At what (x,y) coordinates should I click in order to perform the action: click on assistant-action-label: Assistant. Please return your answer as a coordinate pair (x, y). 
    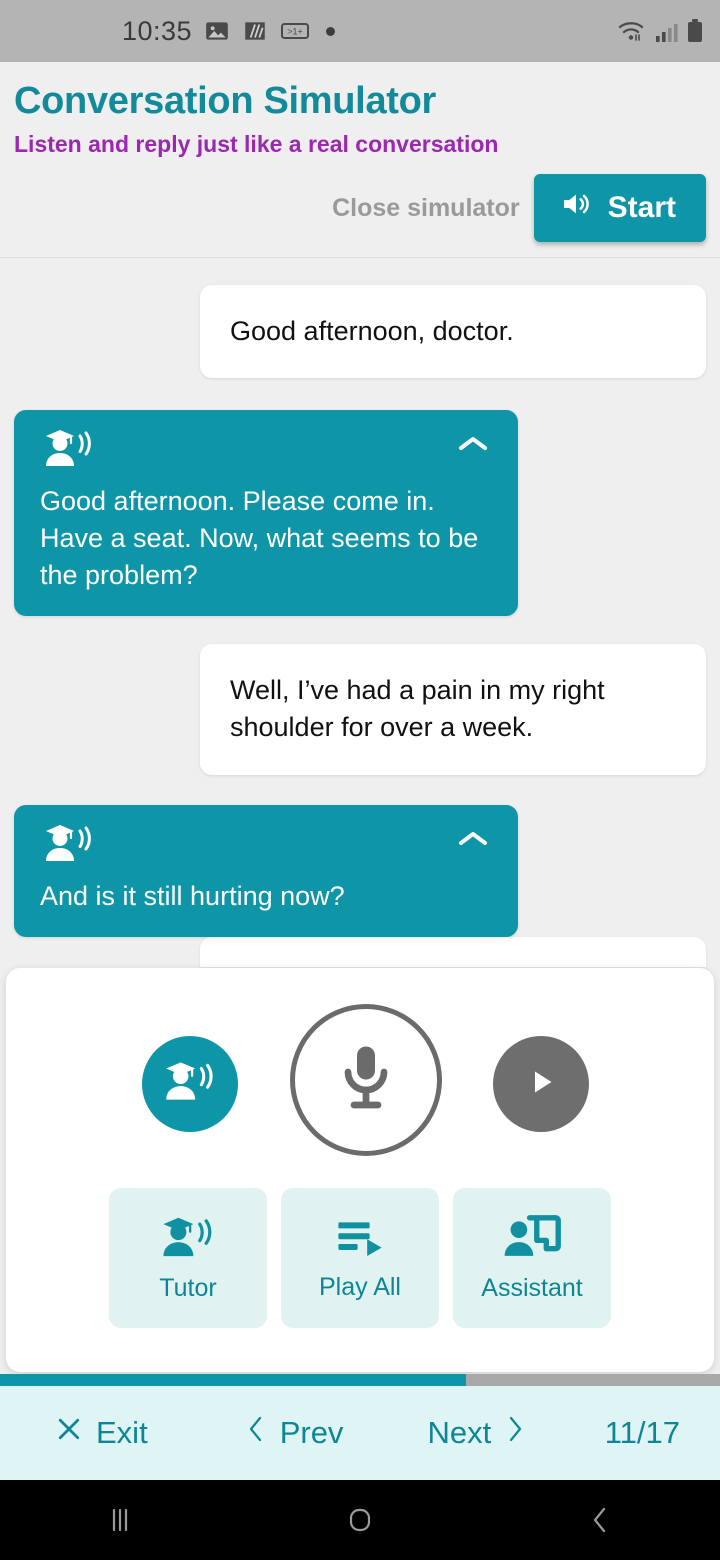
    Looking at the image, I should click on (532, 1288).